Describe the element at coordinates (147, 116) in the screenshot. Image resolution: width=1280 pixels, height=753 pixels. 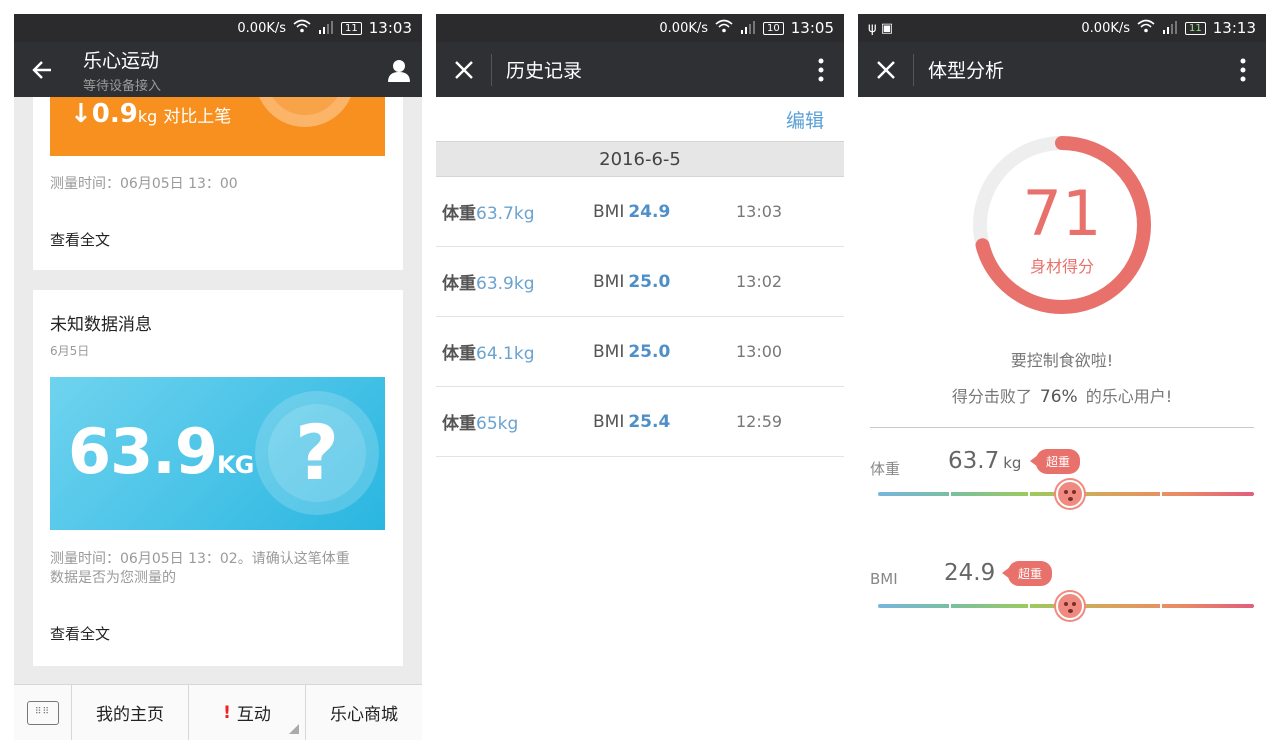
I see `weight-change-unit: kg` at that location.